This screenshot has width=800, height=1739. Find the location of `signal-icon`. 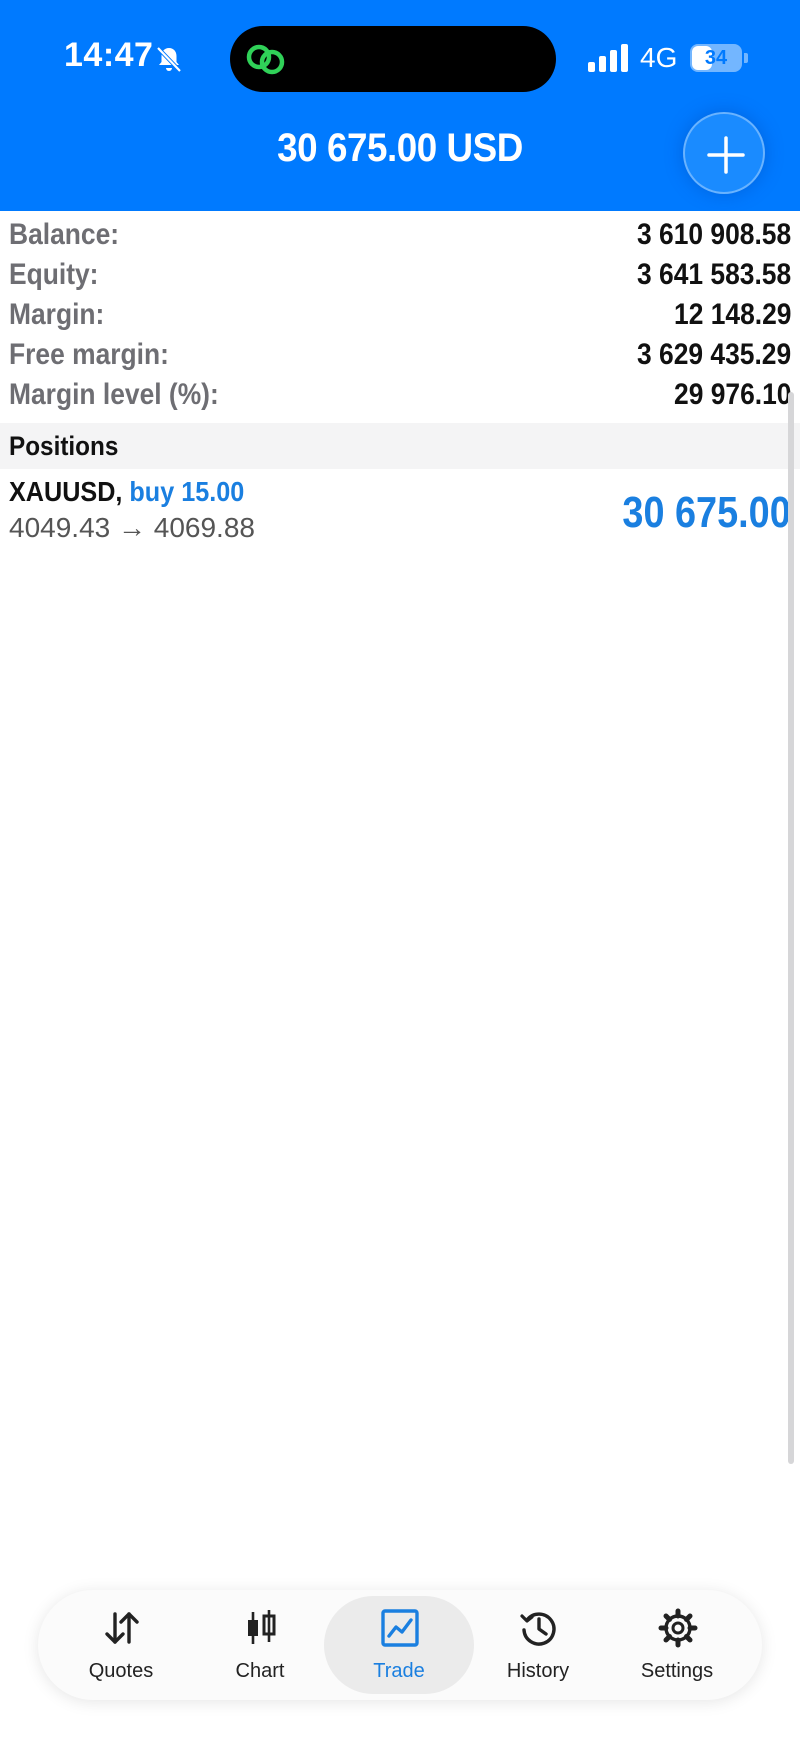

signal-icon is located at coordinates (608, 58).